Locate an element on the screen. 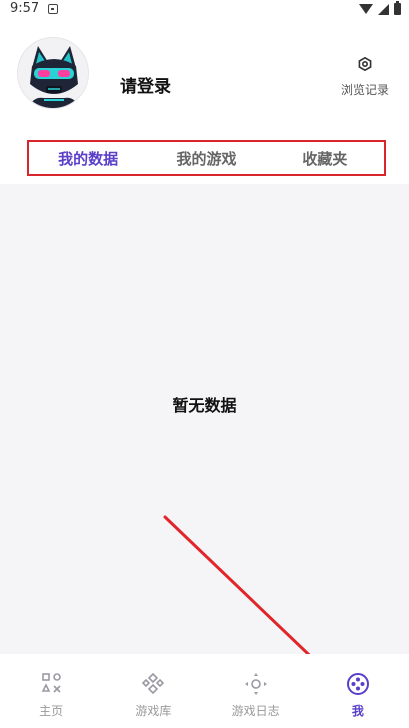  signal-icon is located at coordinates (383, 9).